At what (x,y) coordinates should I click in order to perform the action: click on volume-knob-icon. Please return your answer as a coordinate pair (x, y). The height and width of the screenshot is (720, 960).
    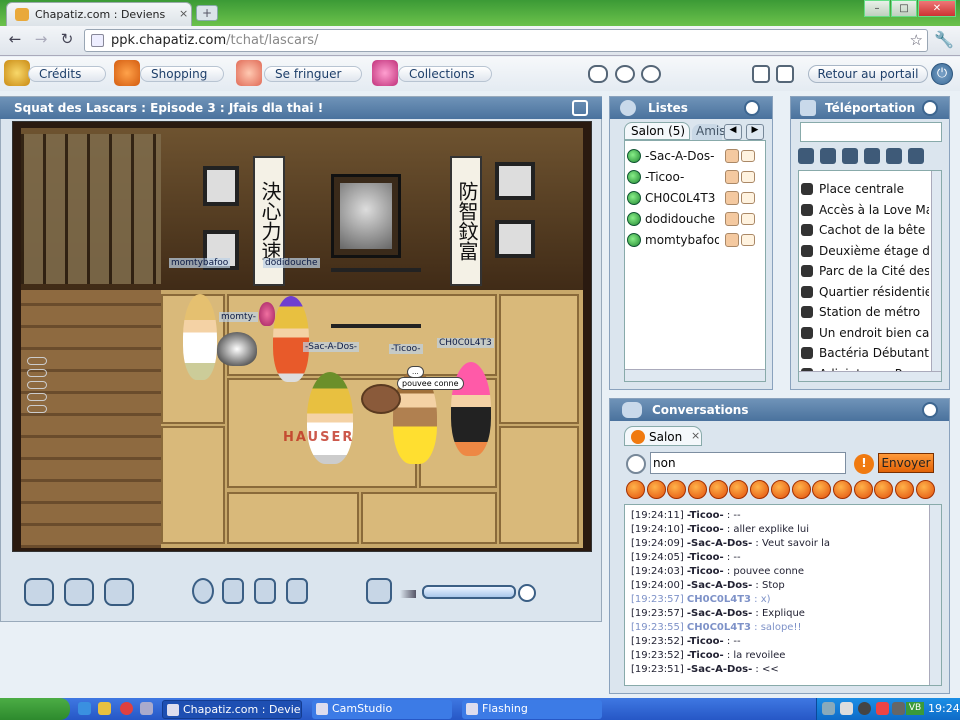
    Looking at the image, I should click on (527, 593).